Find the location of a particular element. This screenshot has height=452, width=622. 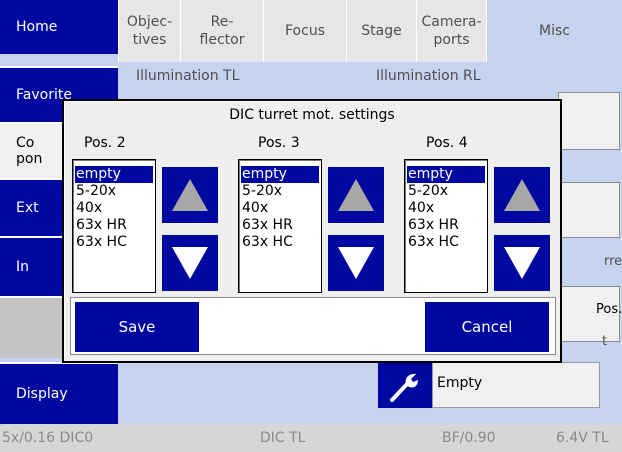

tab-label: tives is located at coordinates (149, 40).